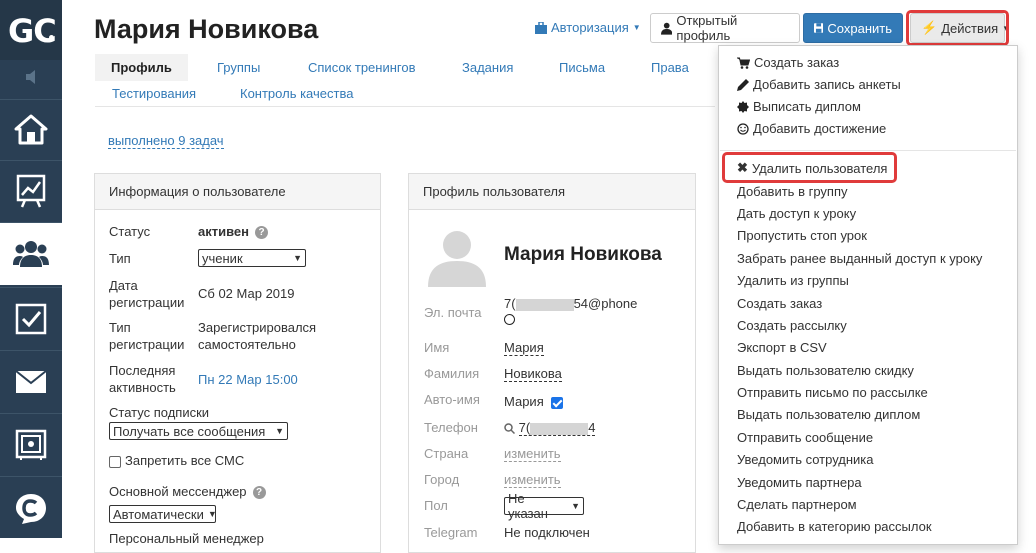 The image size is (1036, 553). I want to click on sidebar-item-tasks, so click(31, 319).